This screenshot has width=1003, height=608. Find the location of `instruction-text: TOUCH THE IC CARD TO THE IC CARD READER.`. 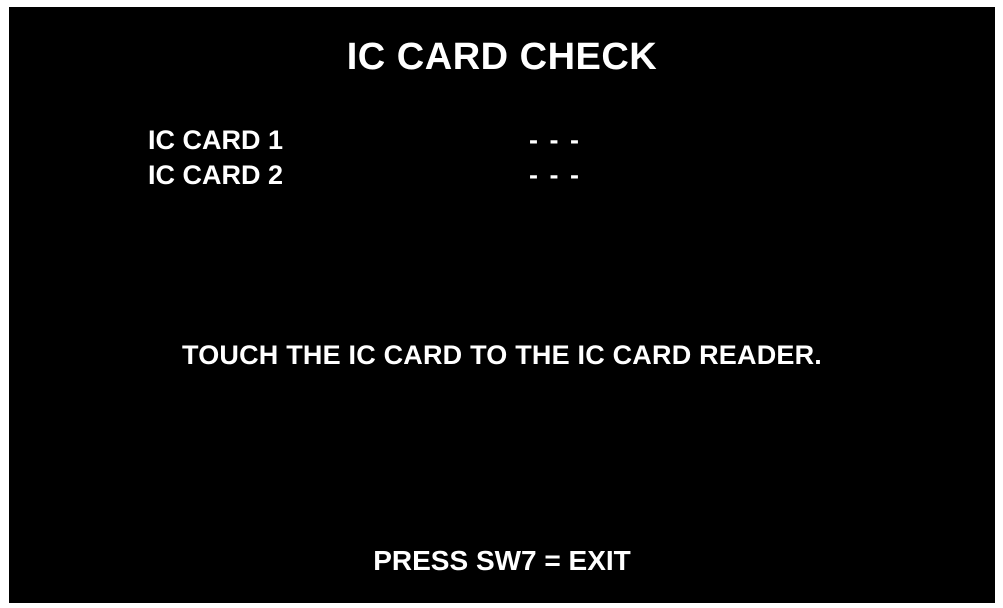

instruction-text: TOUCH THE IC CARD TO THE IC CARD READER. is located at coordinates (502, 355).